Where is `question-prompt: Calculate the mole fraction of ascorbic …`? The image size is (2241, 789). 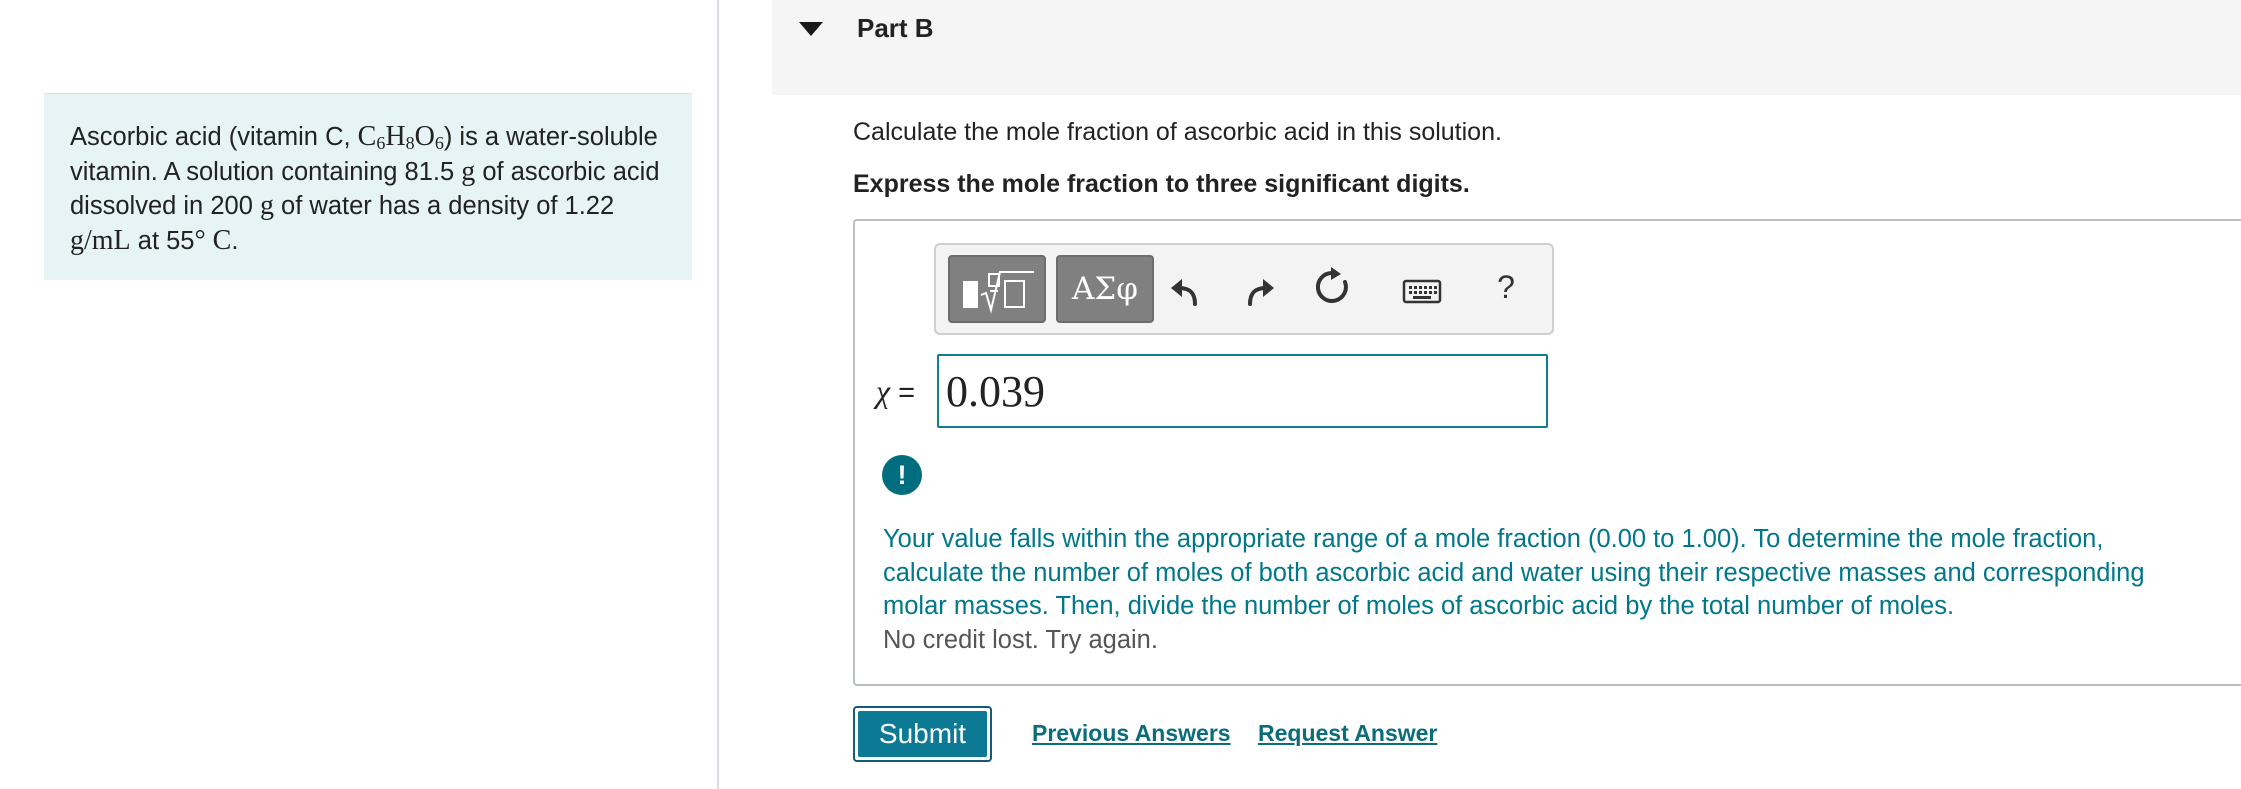
question-prompt: Calculate the mole fraction of ascorbic … is located at coordinates (1177, 132).